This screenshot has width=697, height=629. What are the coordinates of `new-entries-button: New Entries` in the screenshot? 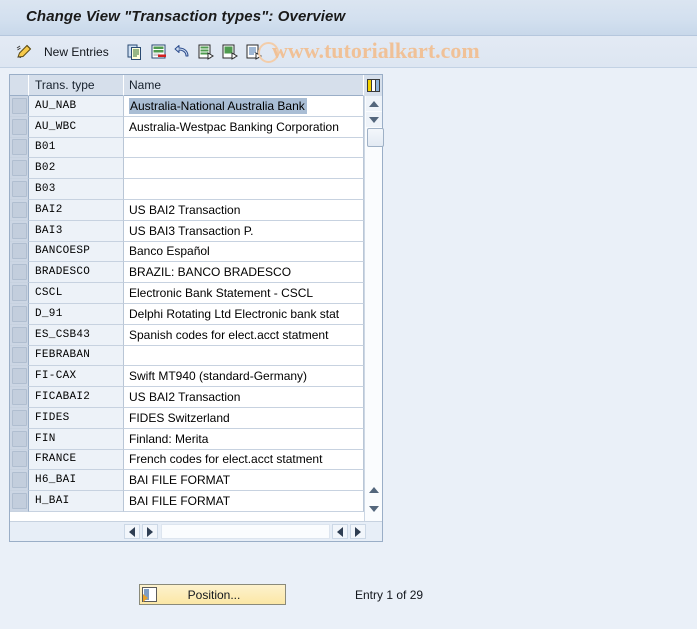 It's located at (76, 52).